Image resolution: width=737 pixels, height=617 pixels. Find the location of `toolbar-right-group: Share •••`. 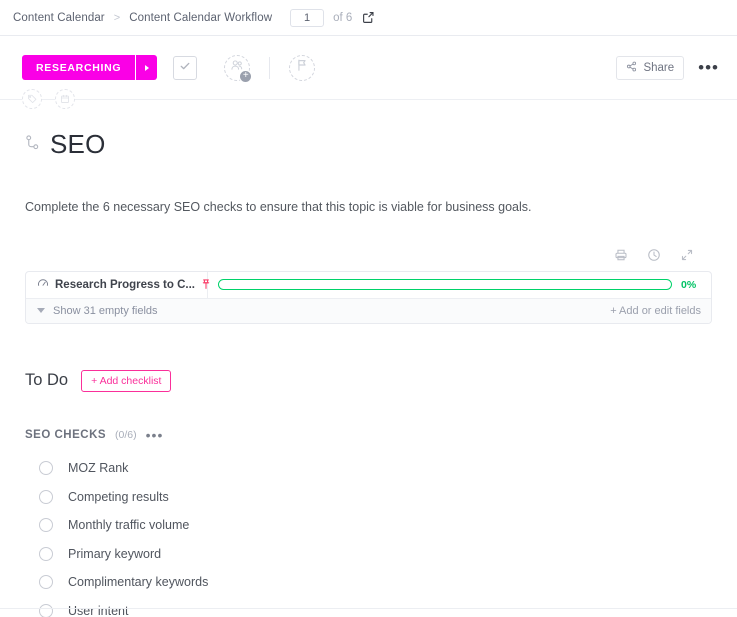

toolbar-right-group: Share ••• is located at coordinates (667, 67).